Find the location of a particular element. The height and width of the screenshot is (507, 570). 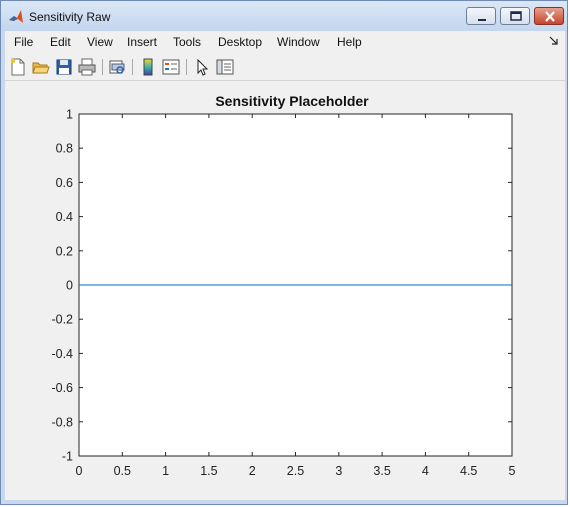

x-tick-label: 2 is located at coordinates (252, 471).